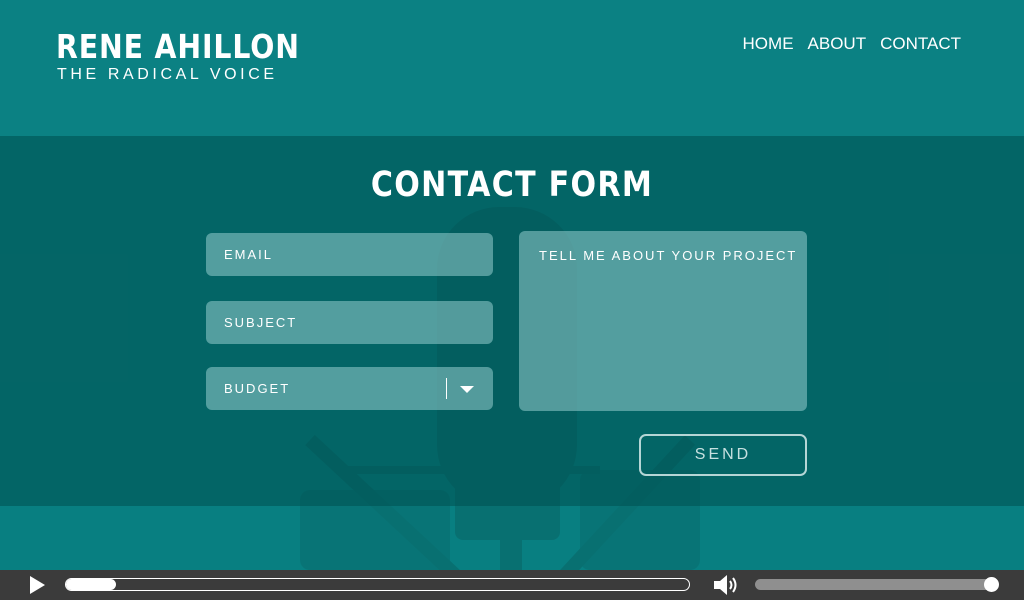  Describe the element at coordinates (349, 254) in the screenshot. I see `email-input` at that location.